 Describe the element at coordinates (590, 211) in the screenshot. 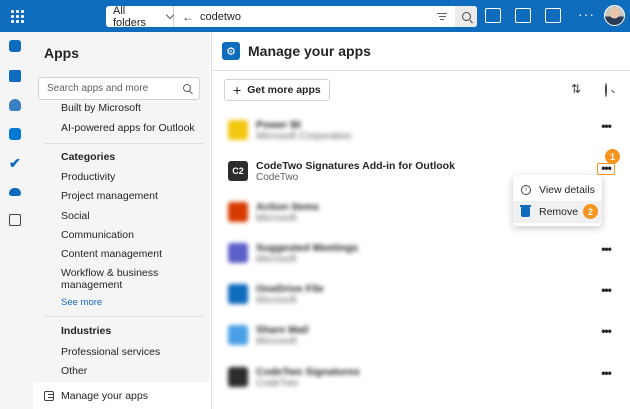

I see `step-callout-badge: 2` at that location.